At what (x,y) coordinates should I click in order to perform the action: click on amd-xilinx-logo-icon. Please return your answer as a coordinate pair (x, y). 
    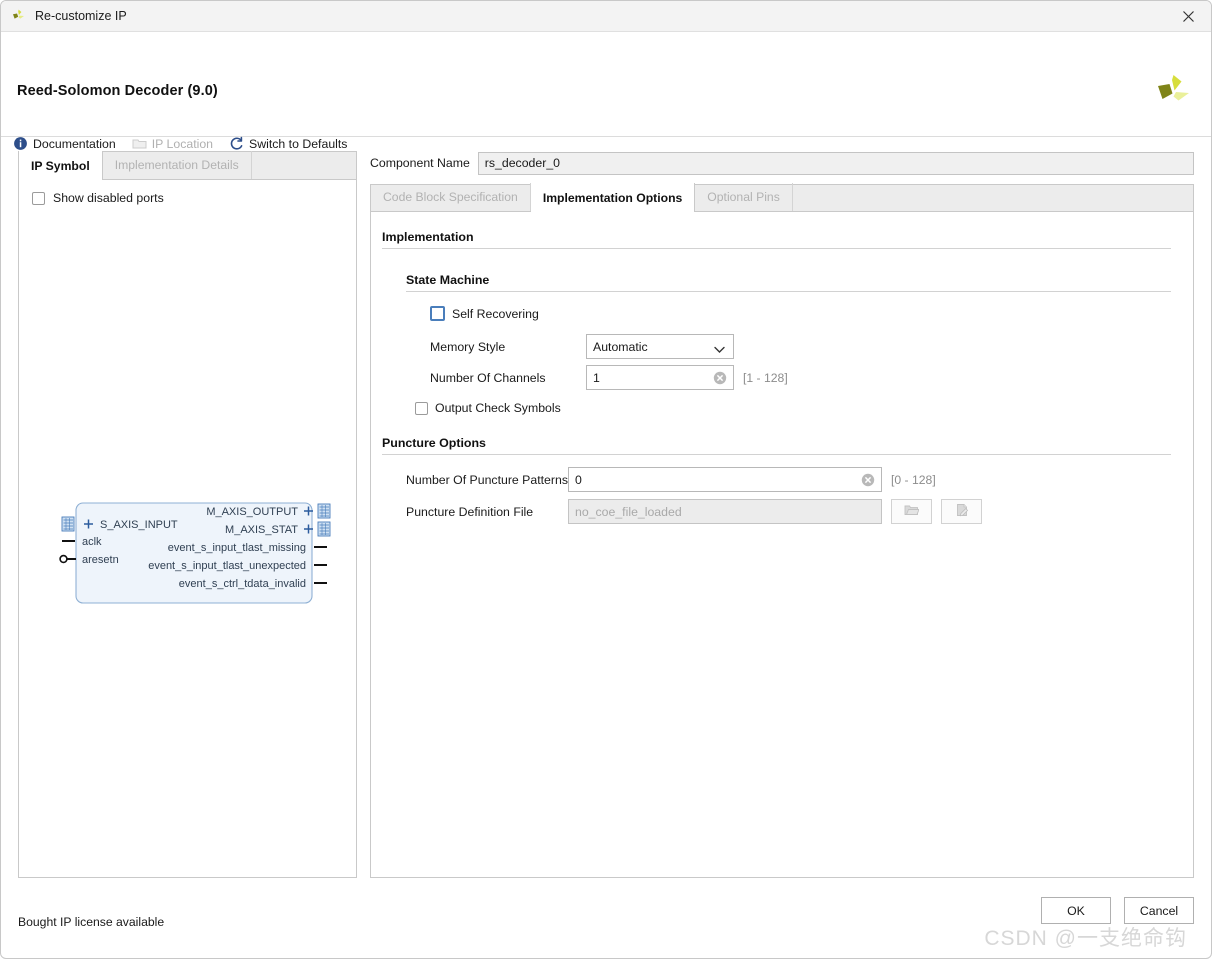
    Looking at the image, I should click on (1173, 91).